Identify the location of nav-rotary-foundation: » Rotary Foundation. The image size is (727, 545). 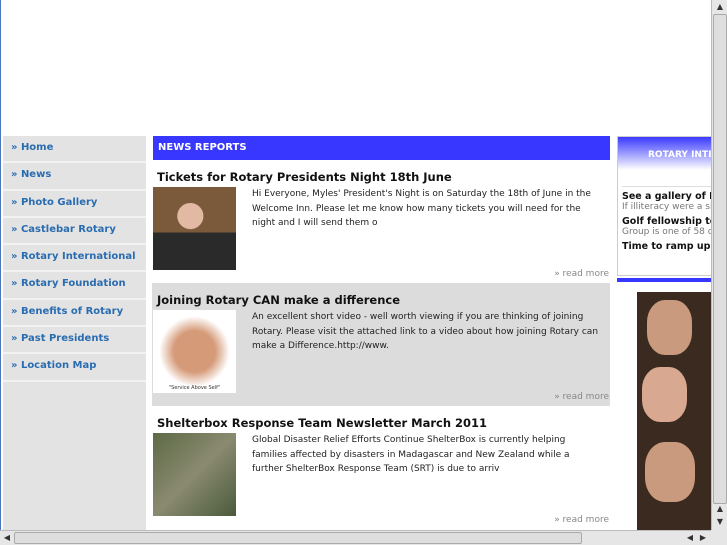
(74, 286).